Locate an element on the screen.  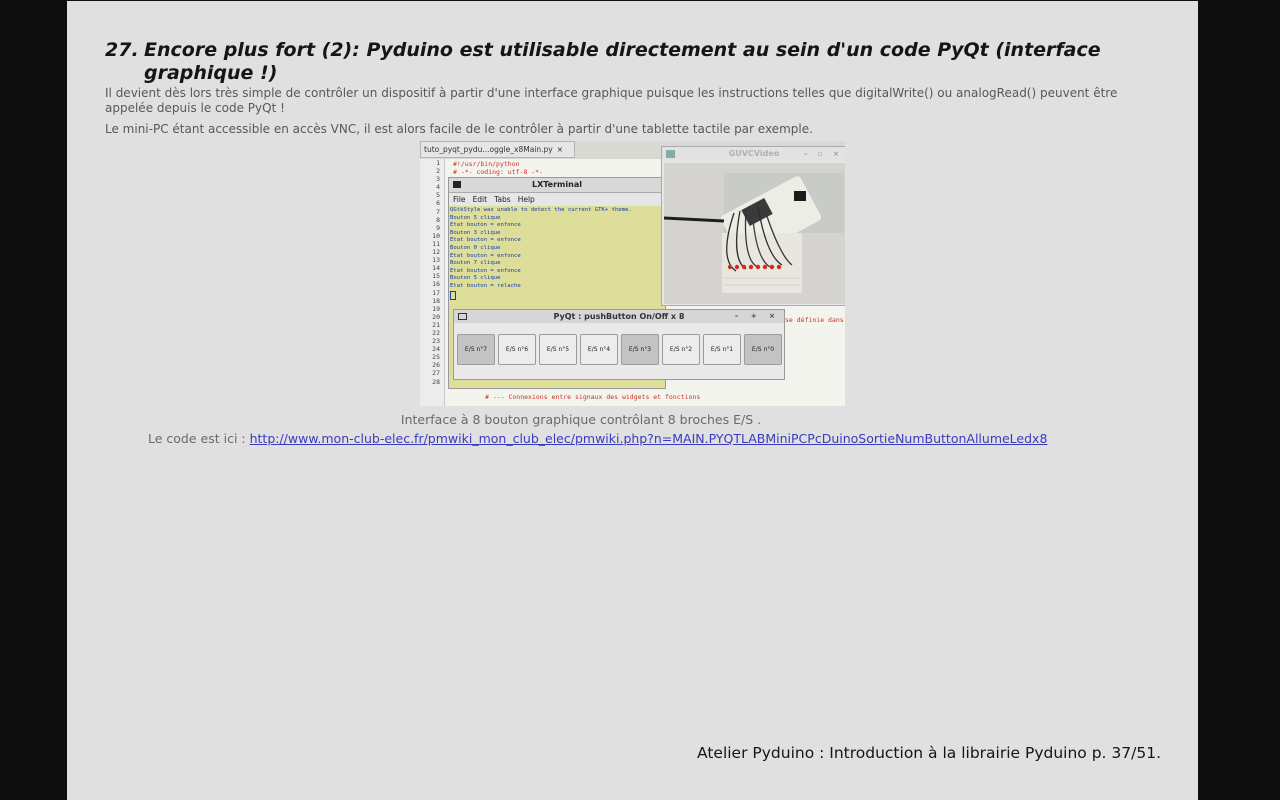
code-line: # -*- coding: utf-8 -*- is located at coordinates (498, 172).